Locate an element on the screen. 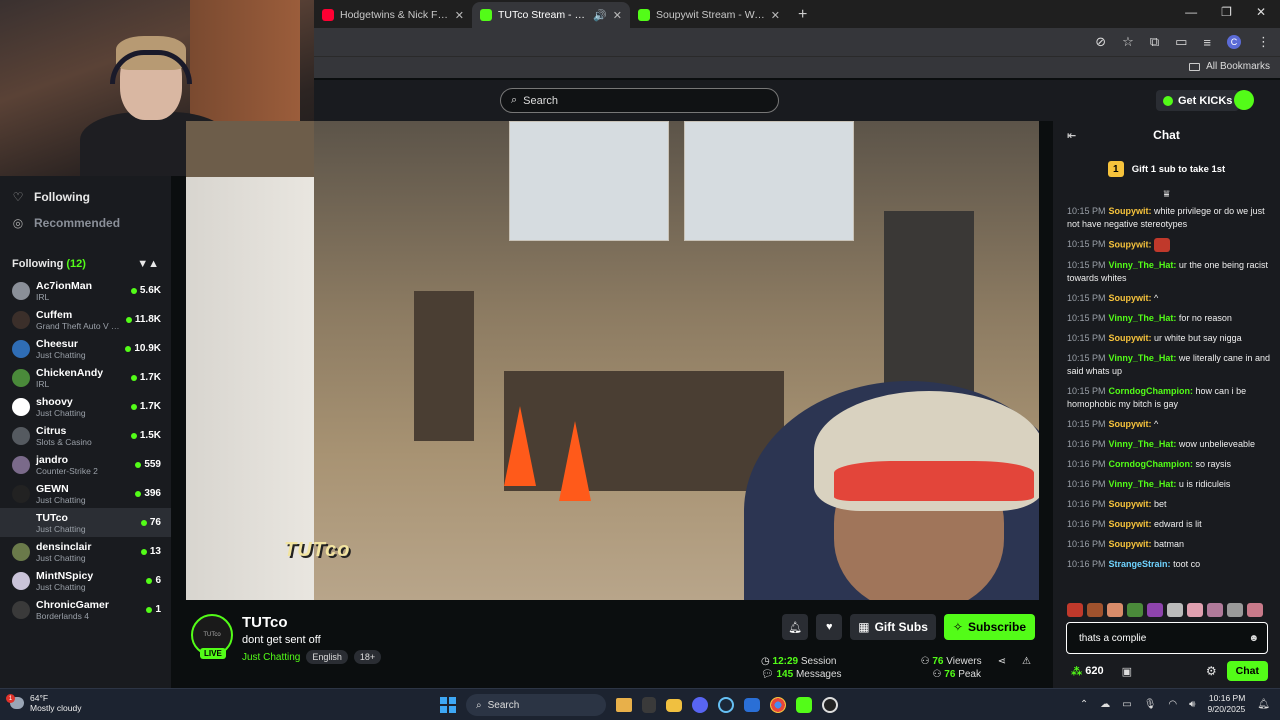 The width and height of the screenshot is (1280, 720). sidebar-channel-tutco: TUTco Just Chatting 76 is located at coordinates (85, 522).